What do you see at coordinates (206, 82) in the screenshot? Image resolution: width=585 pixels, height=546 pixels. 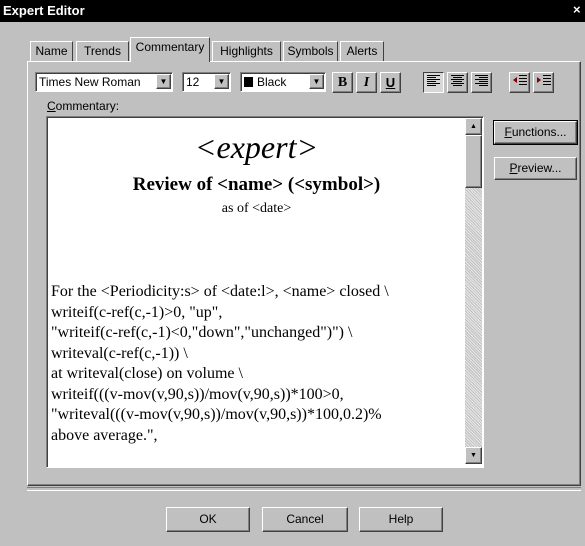 I see `font-size-select: 12 ▼` at bounding box center [206, 82].